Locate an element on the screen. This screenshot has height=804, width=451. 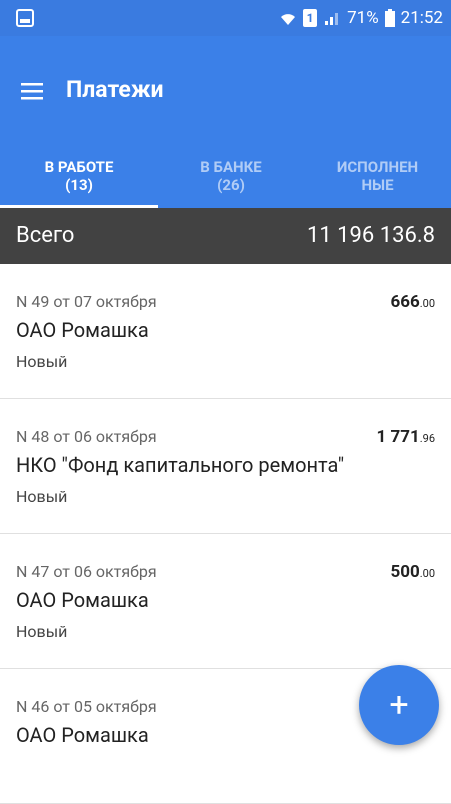
tab-label-line2: НЫЕ is located at coordinates (377, 185).